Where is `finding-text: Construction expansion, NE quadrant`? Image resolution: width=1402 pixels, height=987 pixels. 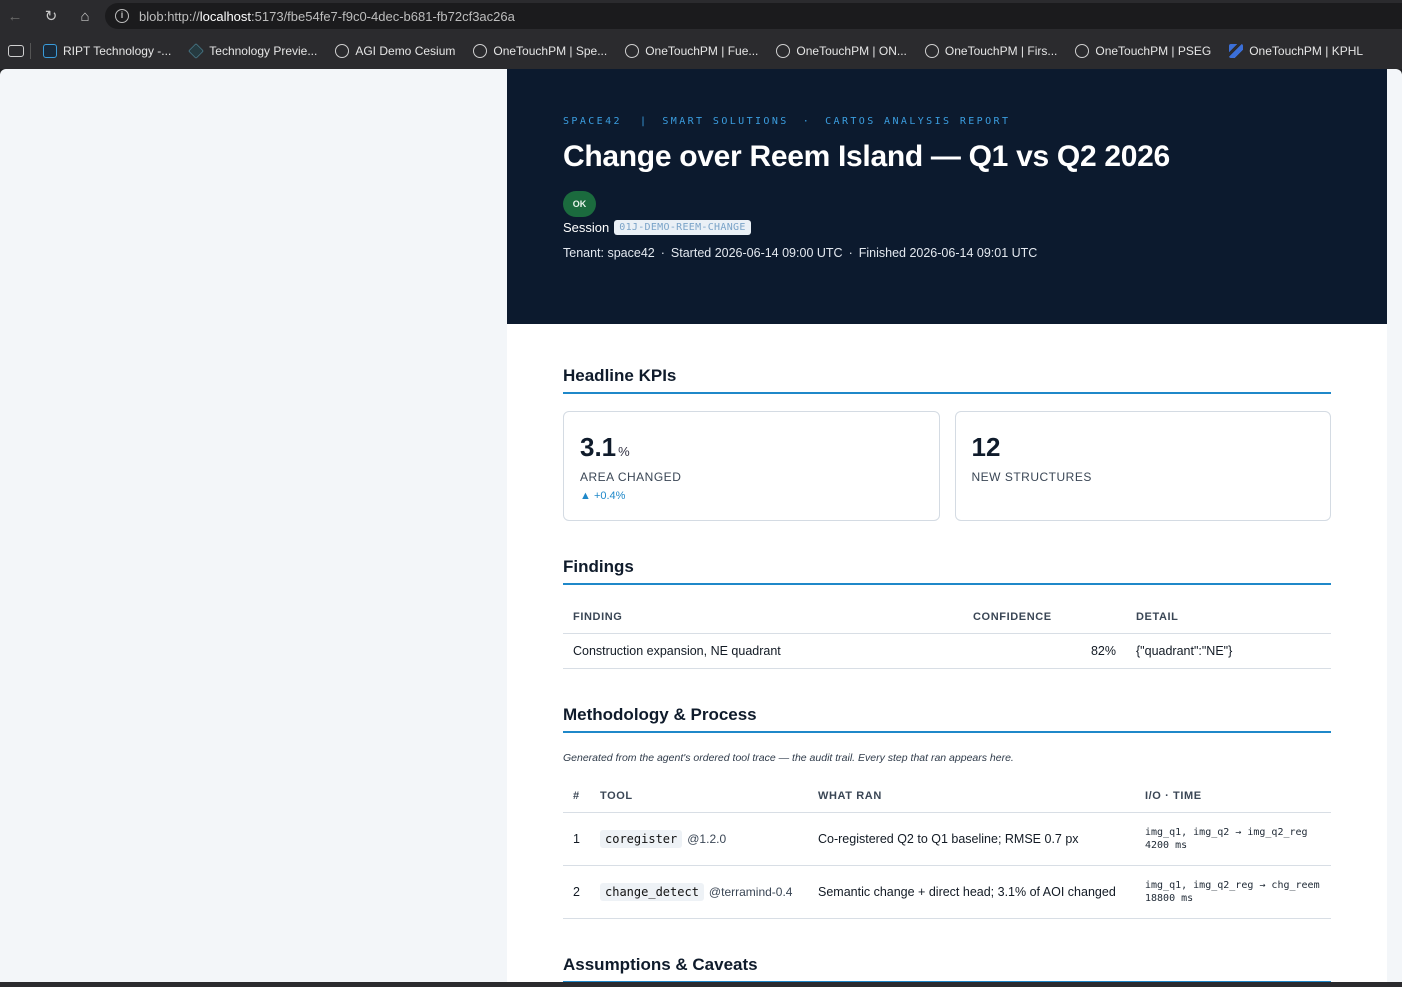
finding-text: Construction expansion, NE quadrant is located at coordinates (763, 651).